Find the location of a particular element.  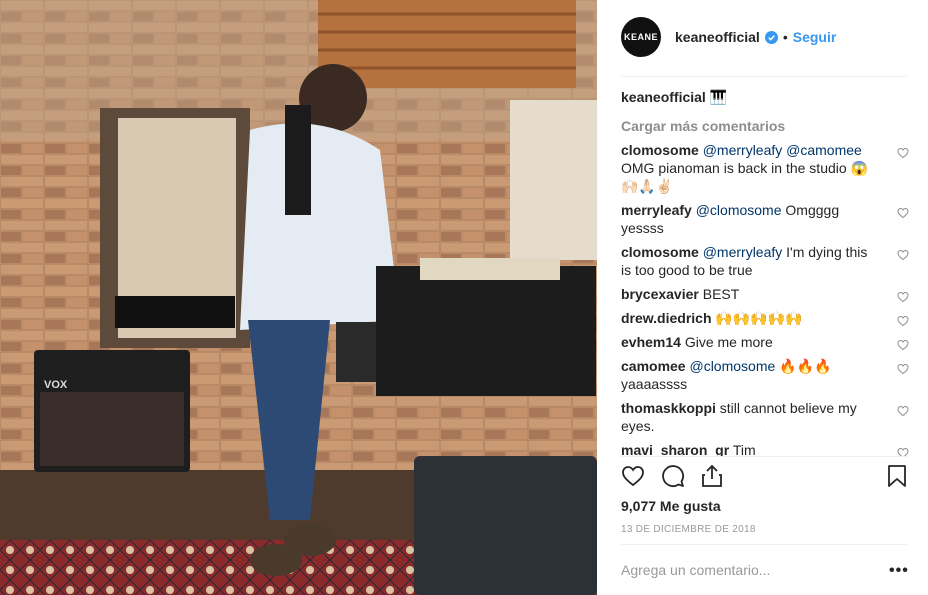

username-link: keaneofficial is located at coordinates (717, 37).